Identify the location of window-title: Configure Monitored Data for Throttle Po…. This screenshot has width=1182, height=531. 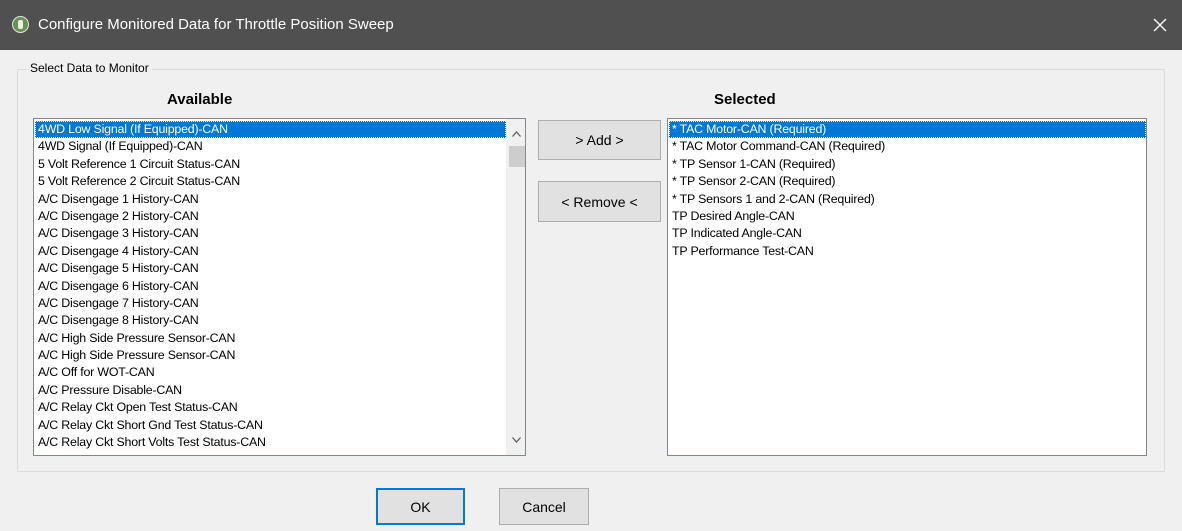
(216, 24).